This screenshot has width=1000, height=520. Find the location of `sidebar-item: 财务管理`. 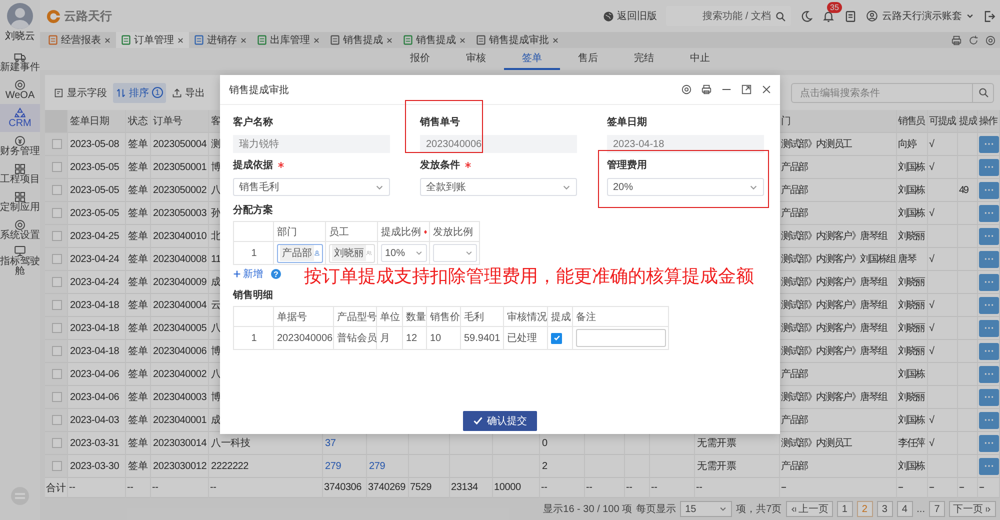

sidebar-item: 财务管理 is located at coordinates (20, 146).